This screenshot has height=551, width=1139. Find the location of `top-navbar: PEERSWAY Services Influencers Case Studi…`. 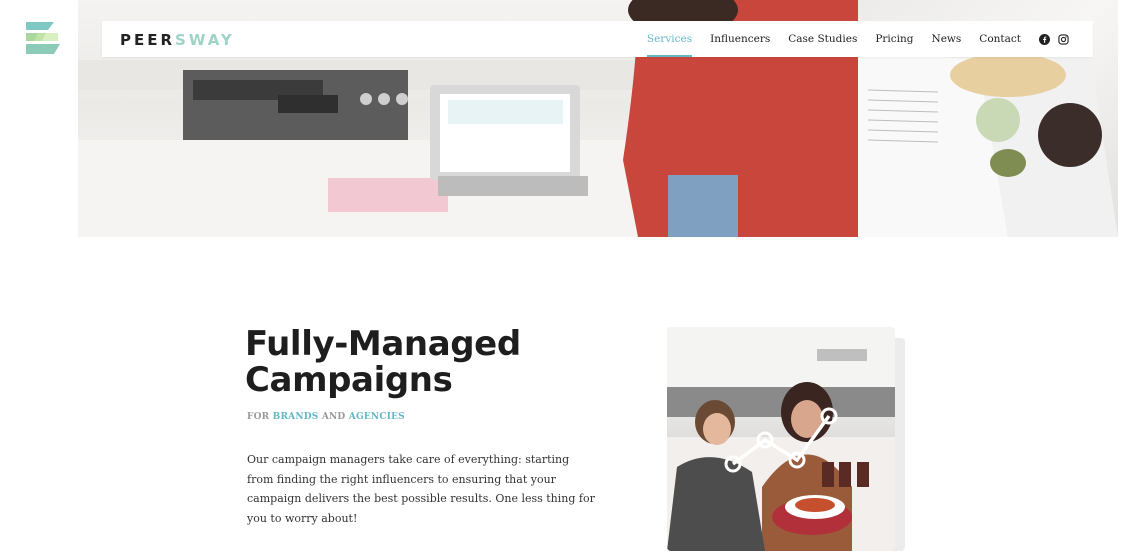

top-navbar: PEERSWAY Services Influencers Case Studi… is located at coordinates (597, 39).